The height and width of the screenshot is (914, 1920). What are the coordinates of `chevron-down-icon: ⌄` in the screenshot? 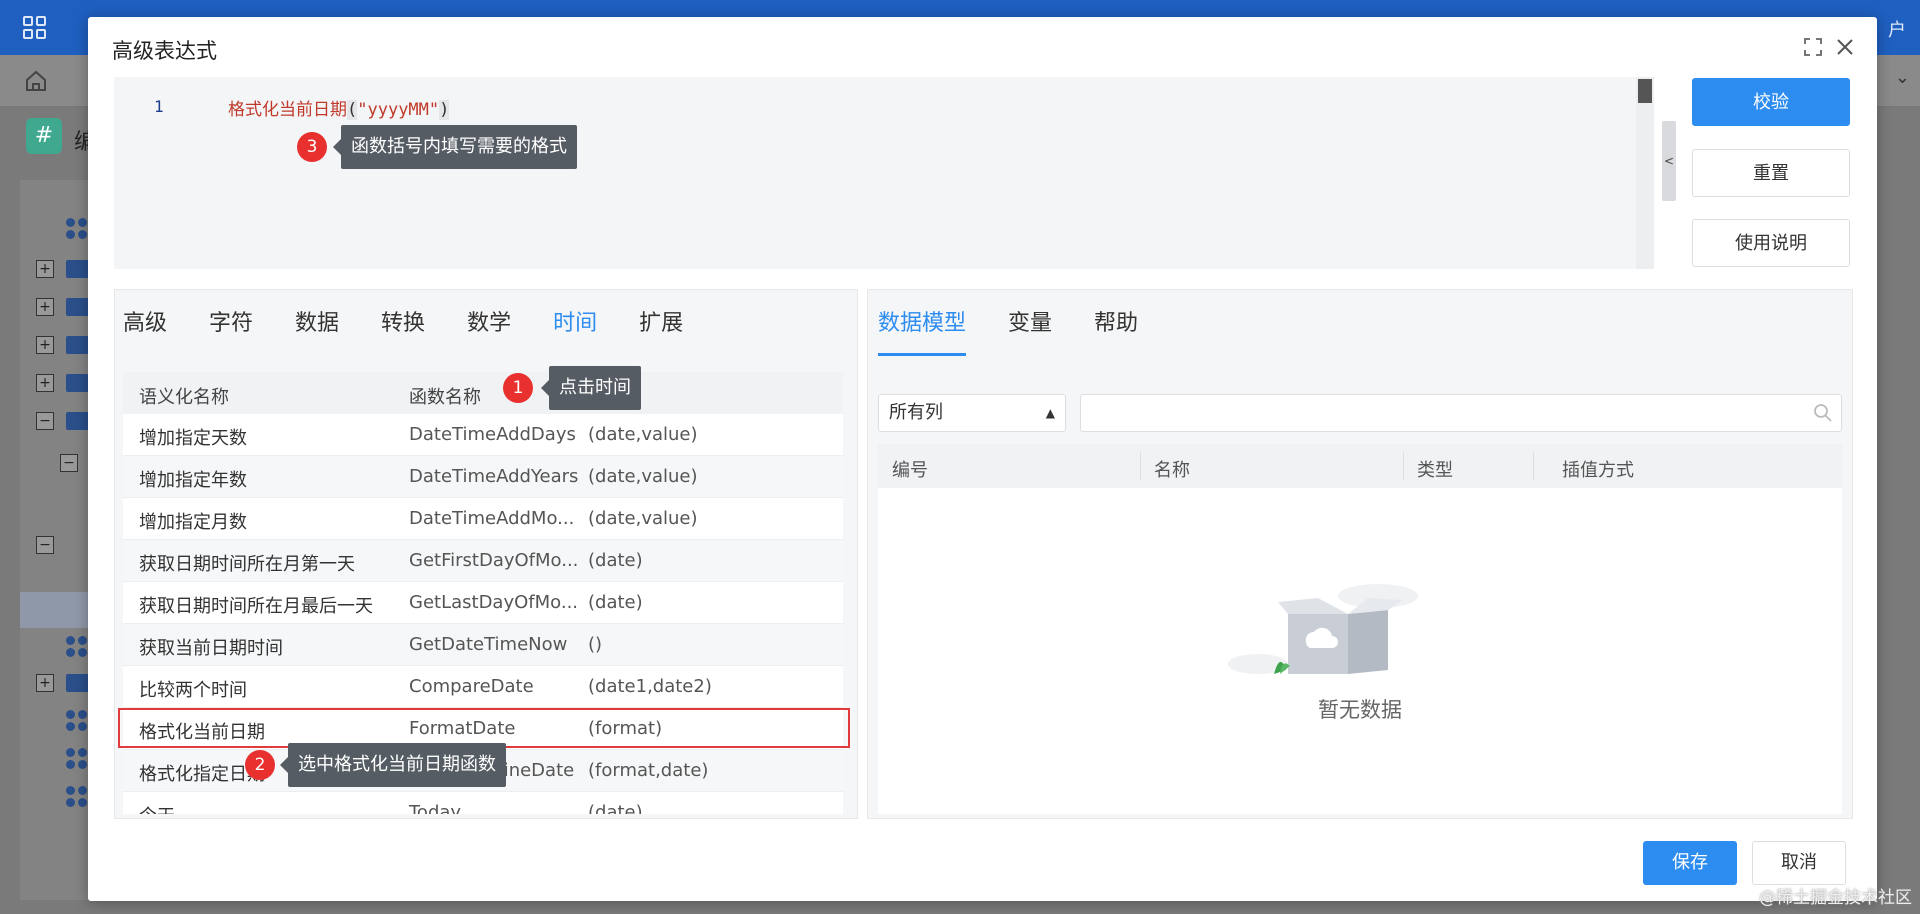 It's located at (1902, 77).